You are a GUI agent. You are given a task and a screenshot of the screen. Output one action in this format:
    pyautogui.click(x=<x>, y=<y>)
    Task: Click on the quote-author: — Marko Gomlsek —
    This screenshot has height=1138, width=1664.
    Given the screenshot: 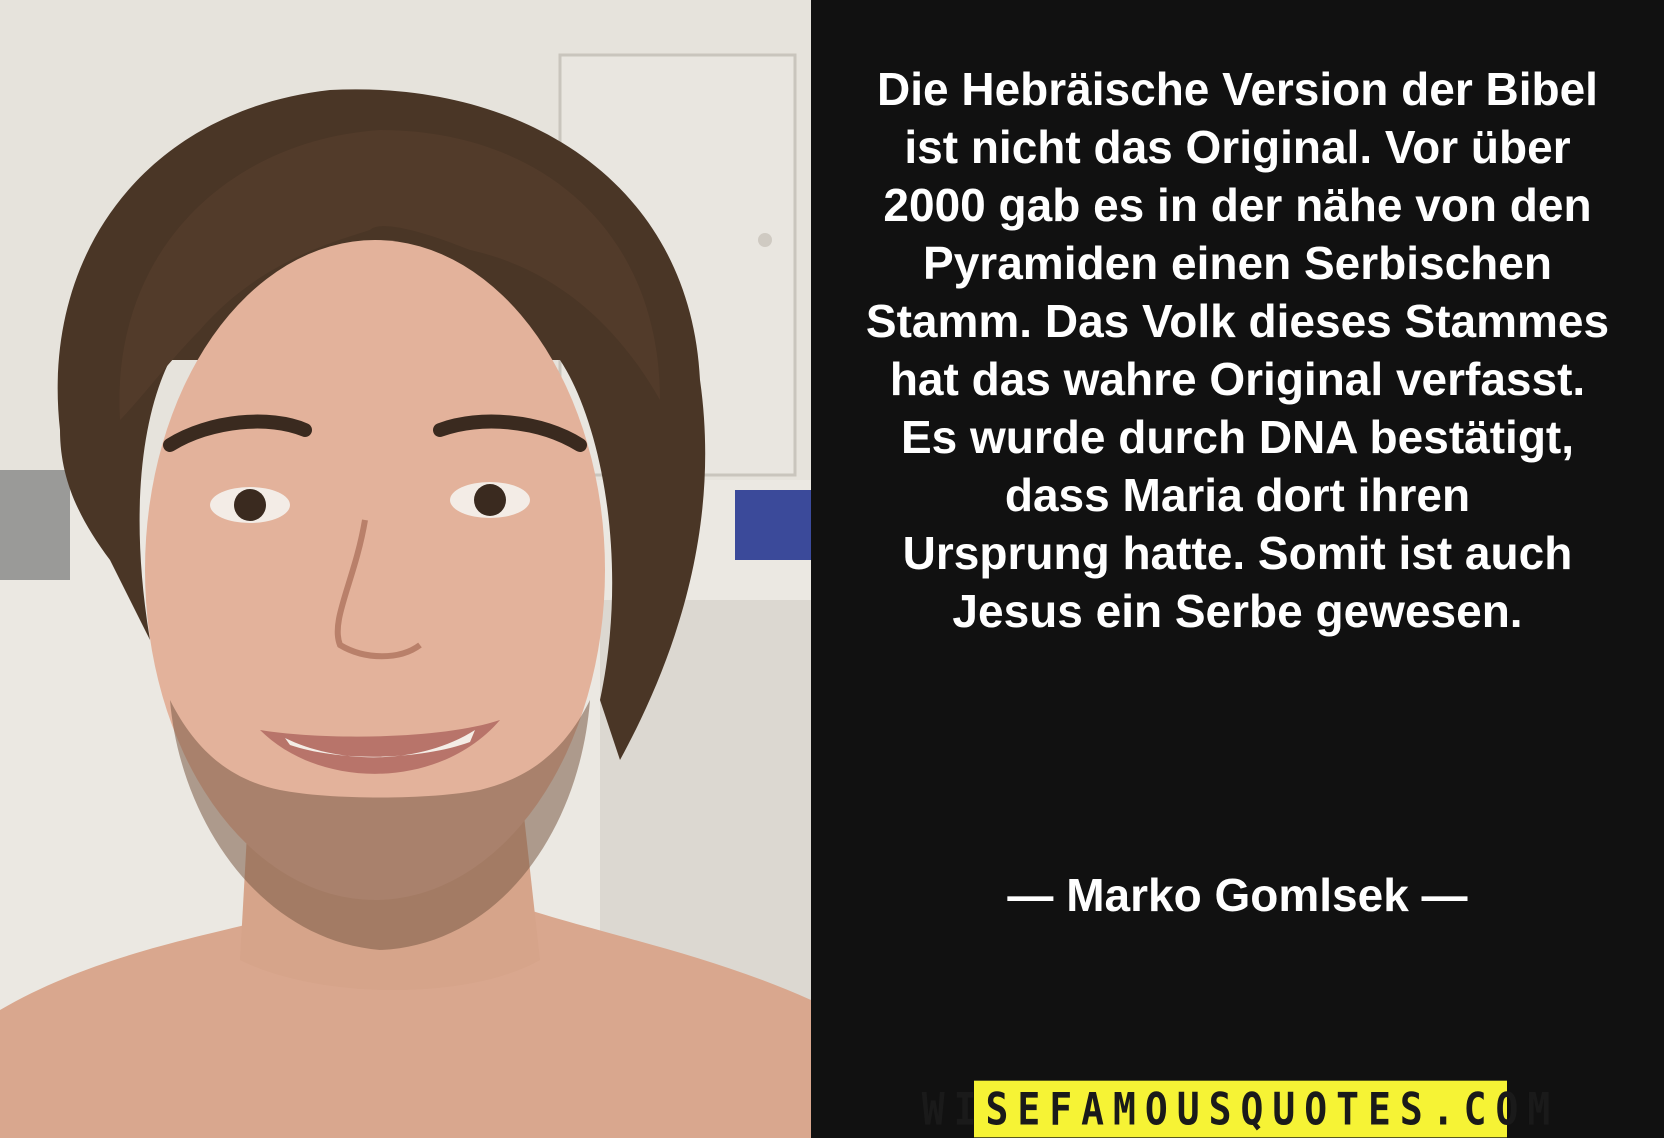 What is the action you would take?
    pyautogui.click(x=1237, y=895)
    